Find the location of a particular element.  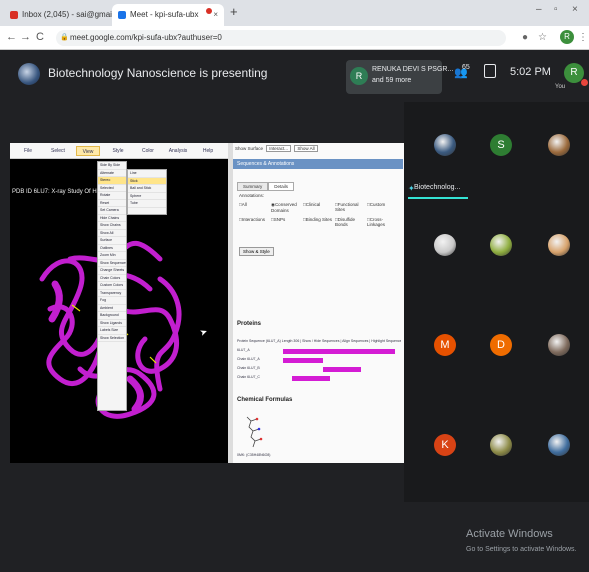

annotation-option: Clinical is located at coordinates (319, 207).